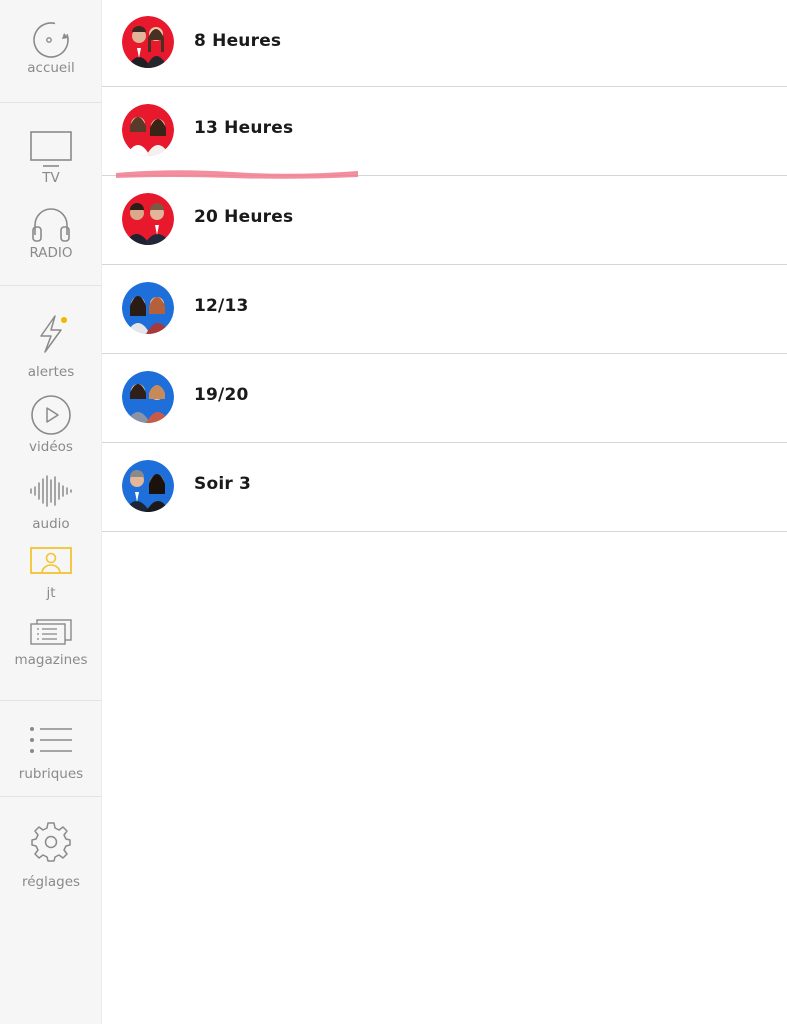  Describe the element at coordinates (51, 524) in the screenshot. I see `nav-label-audio: audio` at that location.